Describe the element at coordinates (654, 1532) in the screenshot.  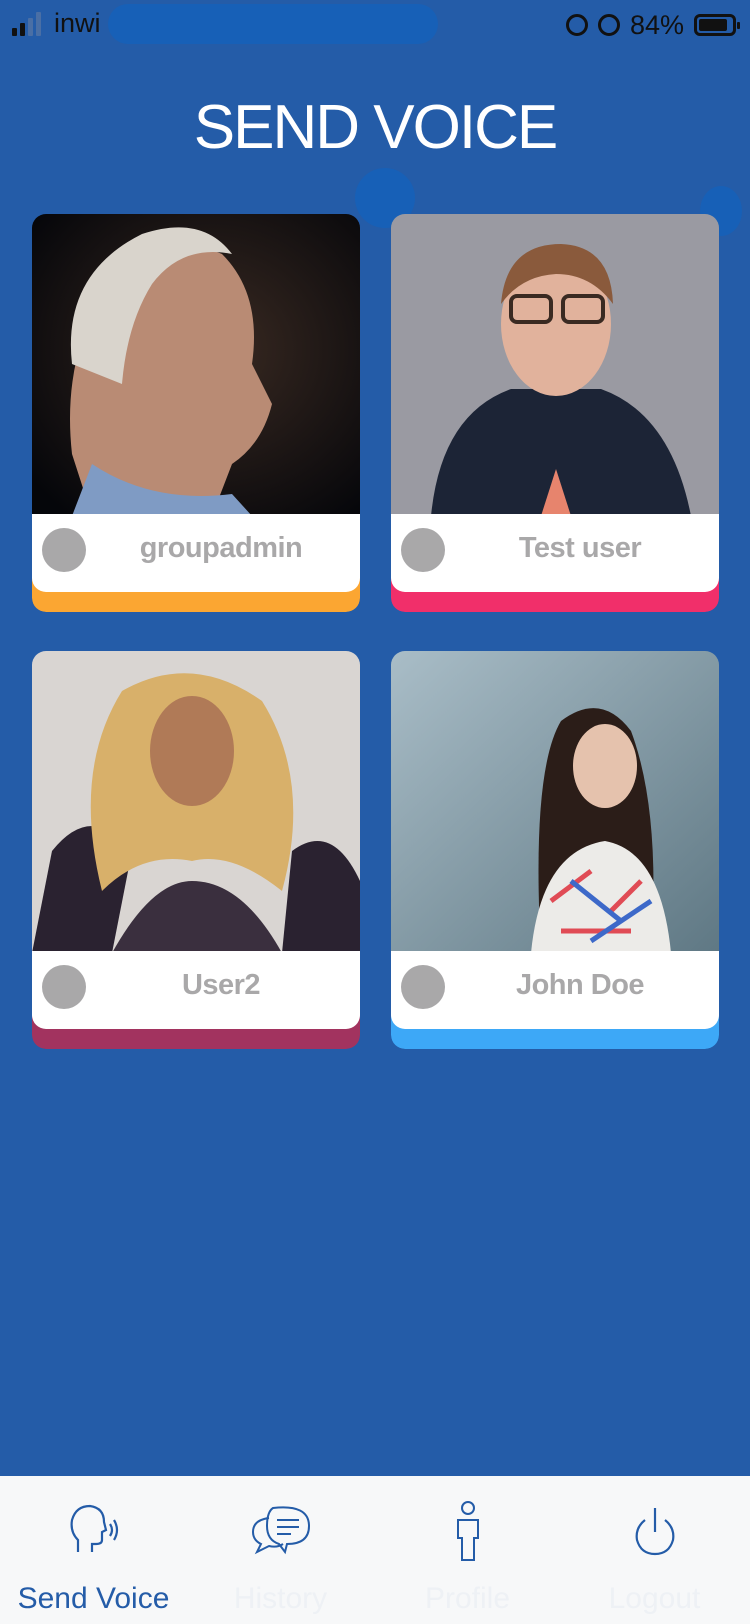
I see `power-icon` at that location.